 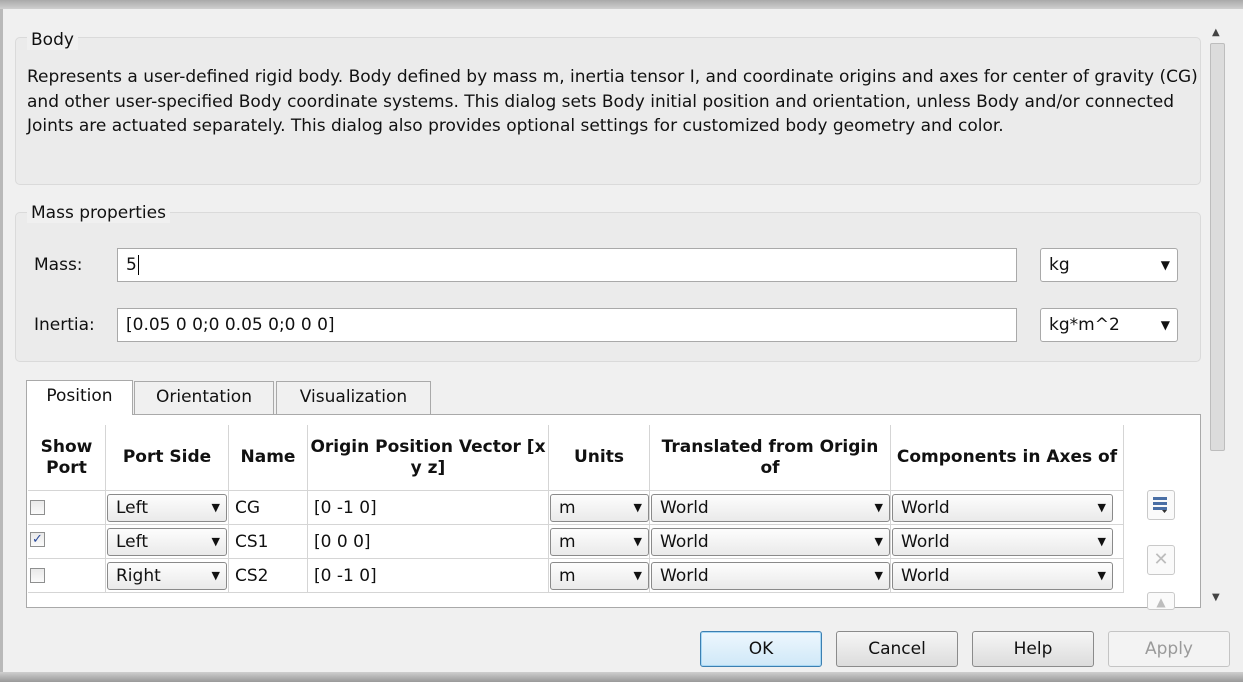 What do you see at coordinates (230, 325) in the screenshot?
I see `inertia-input-value: [0.05 0 0;0 0.05 0;0 0 0]` at bounding box center [230, 325].